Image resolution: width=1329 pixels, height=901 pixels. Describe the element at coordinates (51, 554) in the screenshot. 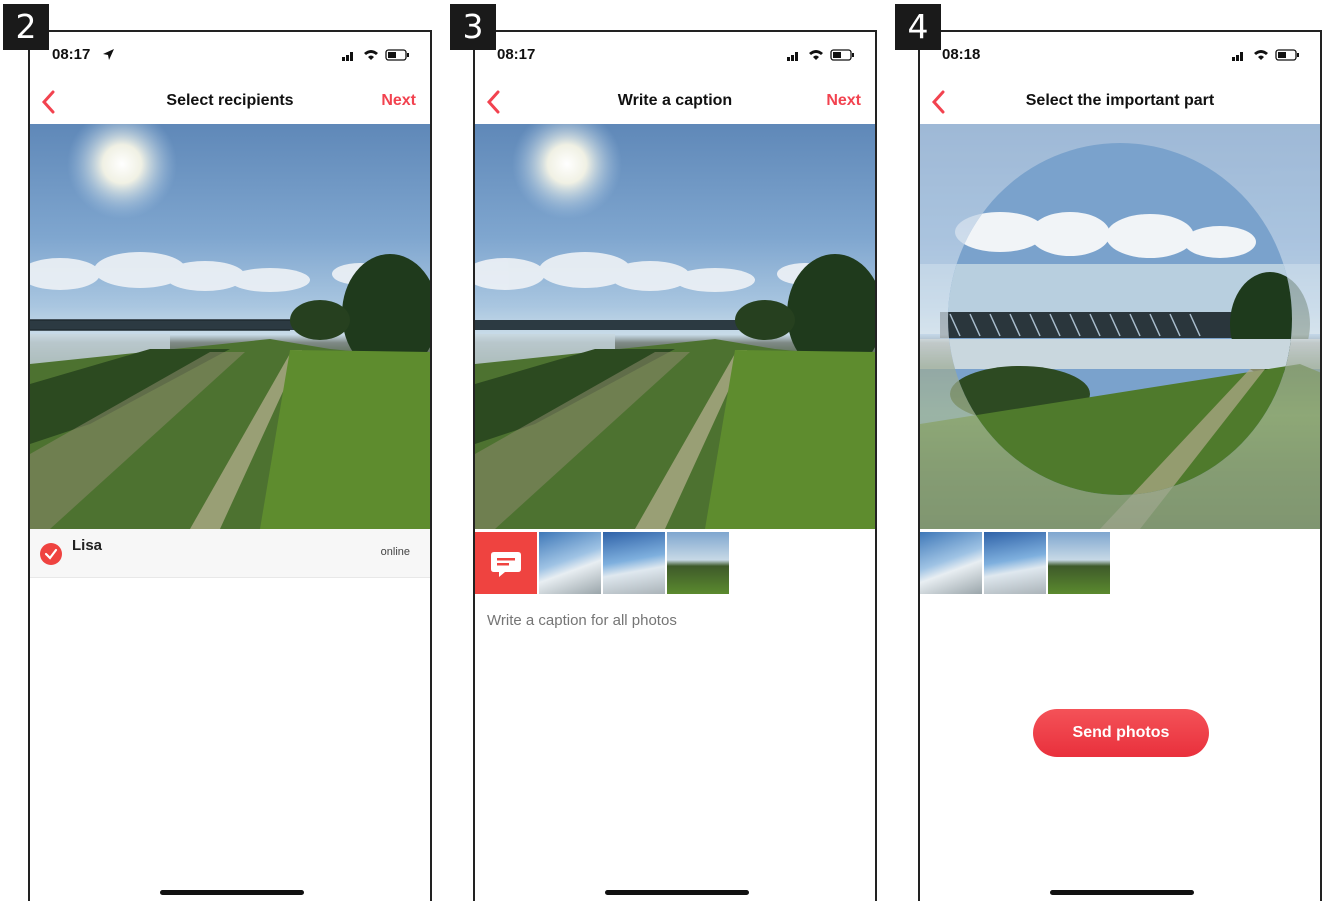

I see `checkmark-icon` at that location.